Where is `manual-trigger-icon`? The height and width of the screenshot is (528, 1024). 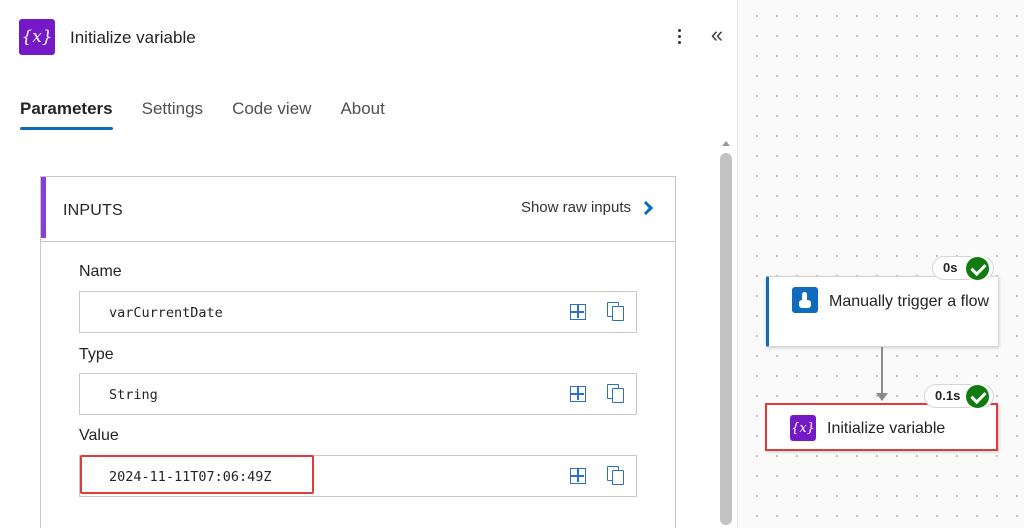 manual-trigger-icon is located at coordinates (805, 300).